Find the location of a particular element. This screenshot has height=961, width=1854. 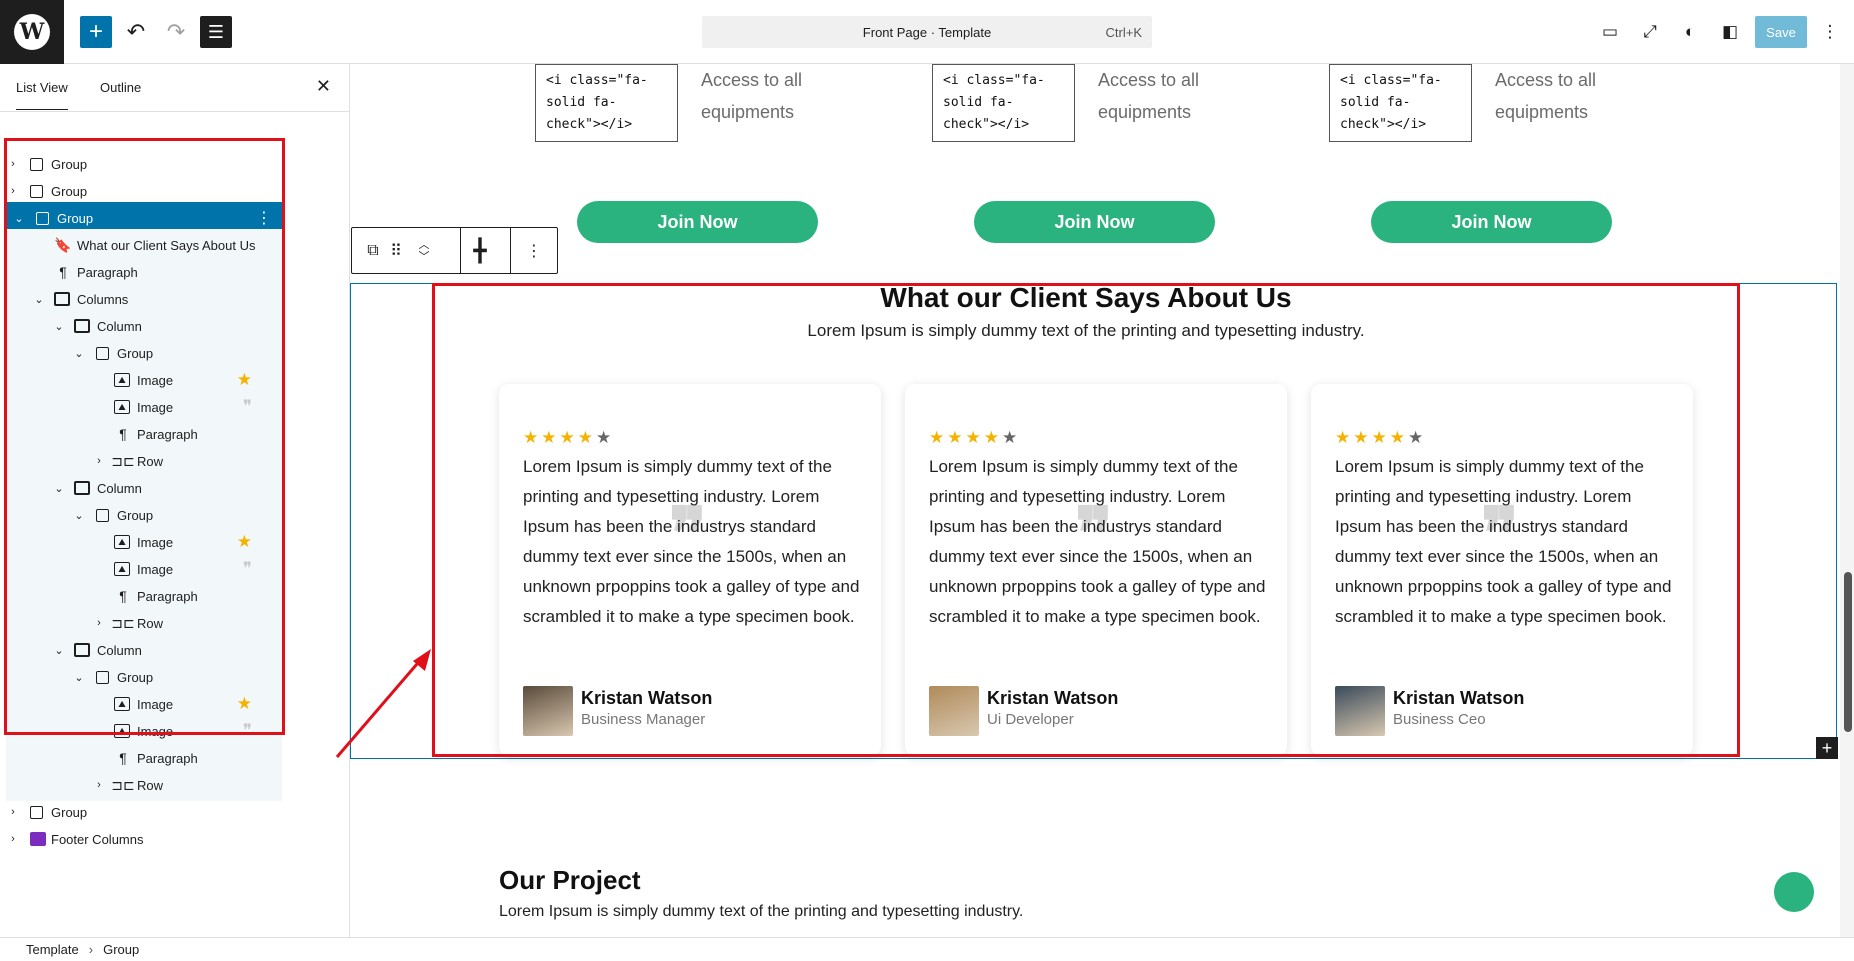

zoom-out-button: ⤢ is located at coordinates (1650, 32).